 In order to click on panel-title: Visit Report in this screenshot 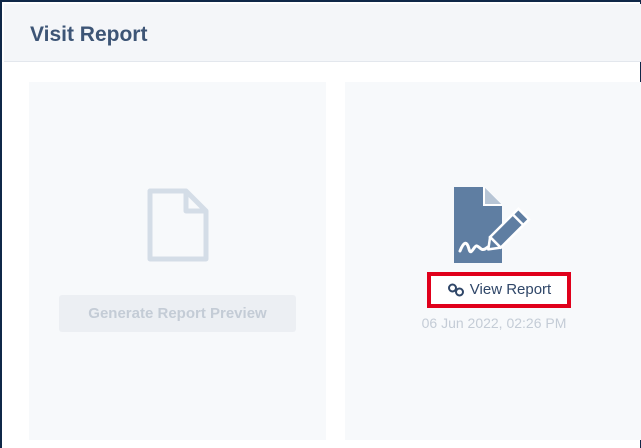, I will do `click(89, 34)`.